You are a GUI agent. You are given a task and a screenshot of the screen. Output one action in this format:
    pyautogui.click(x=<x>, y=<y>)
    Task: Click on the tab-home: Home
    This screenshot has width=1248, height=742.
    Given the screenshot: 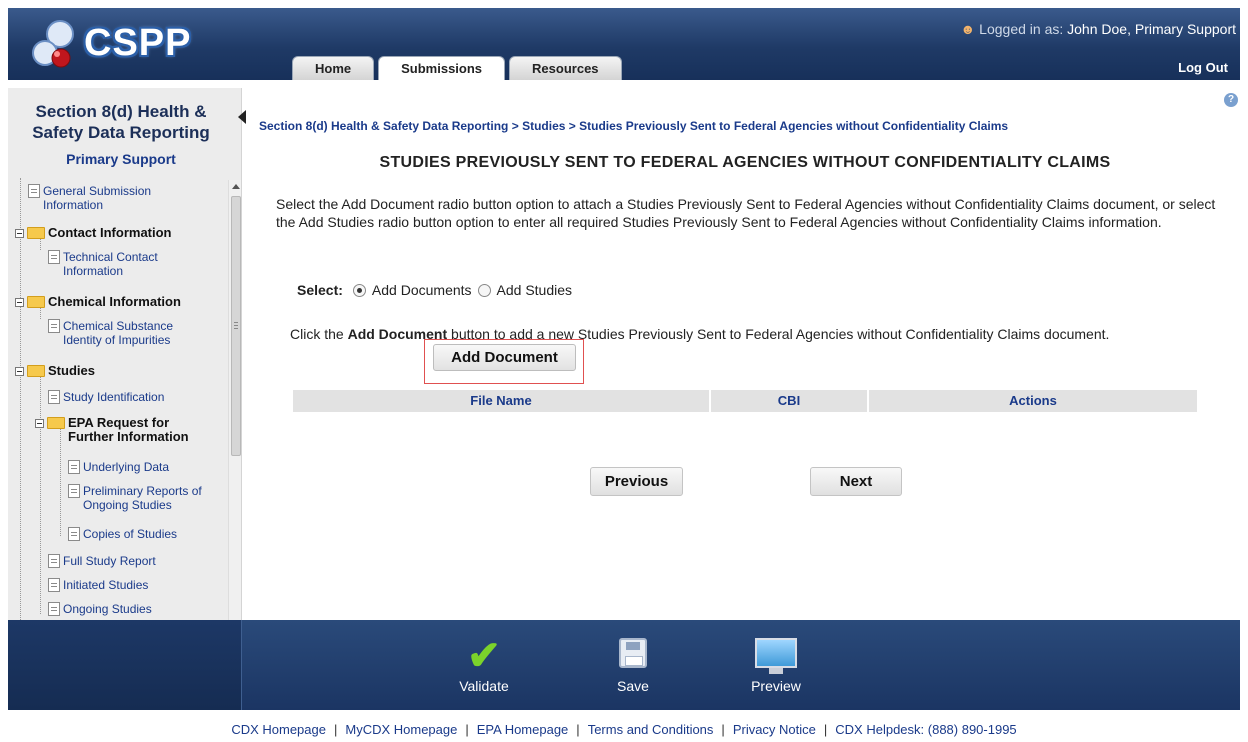 What is the action you would take?
    pyautogui.click(x=333, y=68)
    